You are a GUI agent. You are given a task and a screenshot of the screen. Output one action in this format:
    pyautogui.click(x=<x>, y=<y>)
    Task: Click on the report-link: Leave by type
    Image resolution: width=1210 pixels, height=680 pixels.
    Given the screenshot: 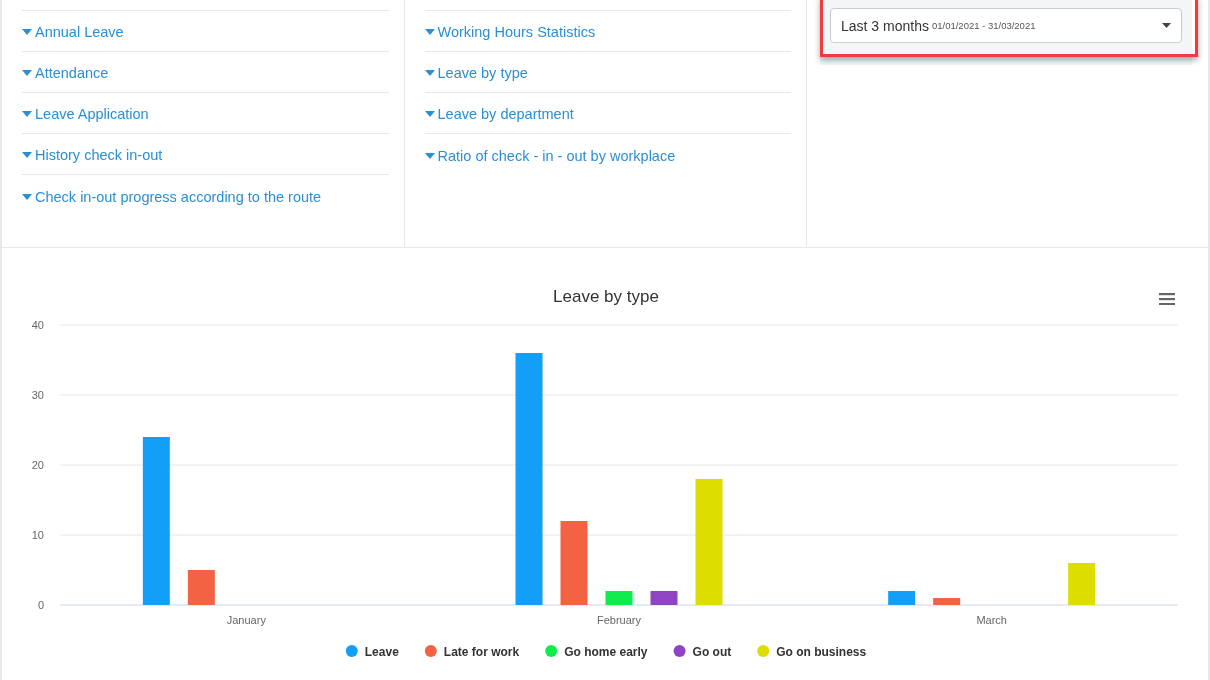 What is the action you would take?
    pyautogui.click(x=476, y=73)
    